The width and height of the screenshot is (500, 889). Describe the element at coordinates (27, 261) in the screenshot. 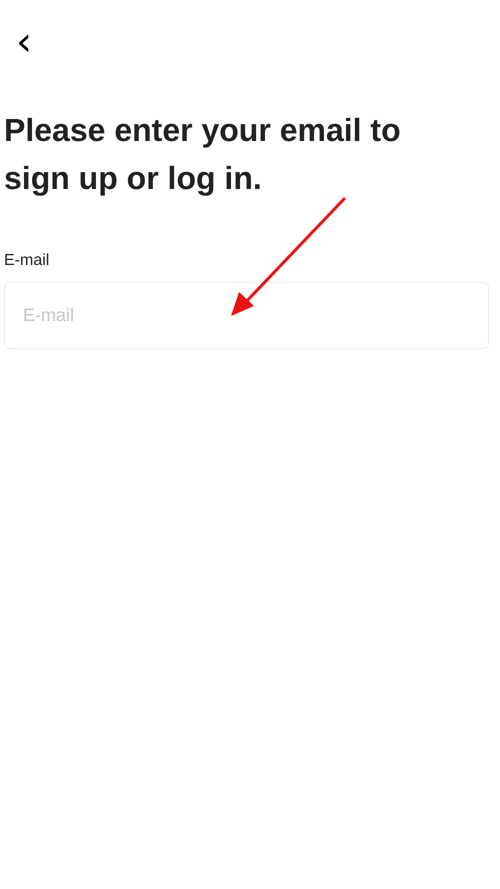

I see `field-label: E-mail` at that location.